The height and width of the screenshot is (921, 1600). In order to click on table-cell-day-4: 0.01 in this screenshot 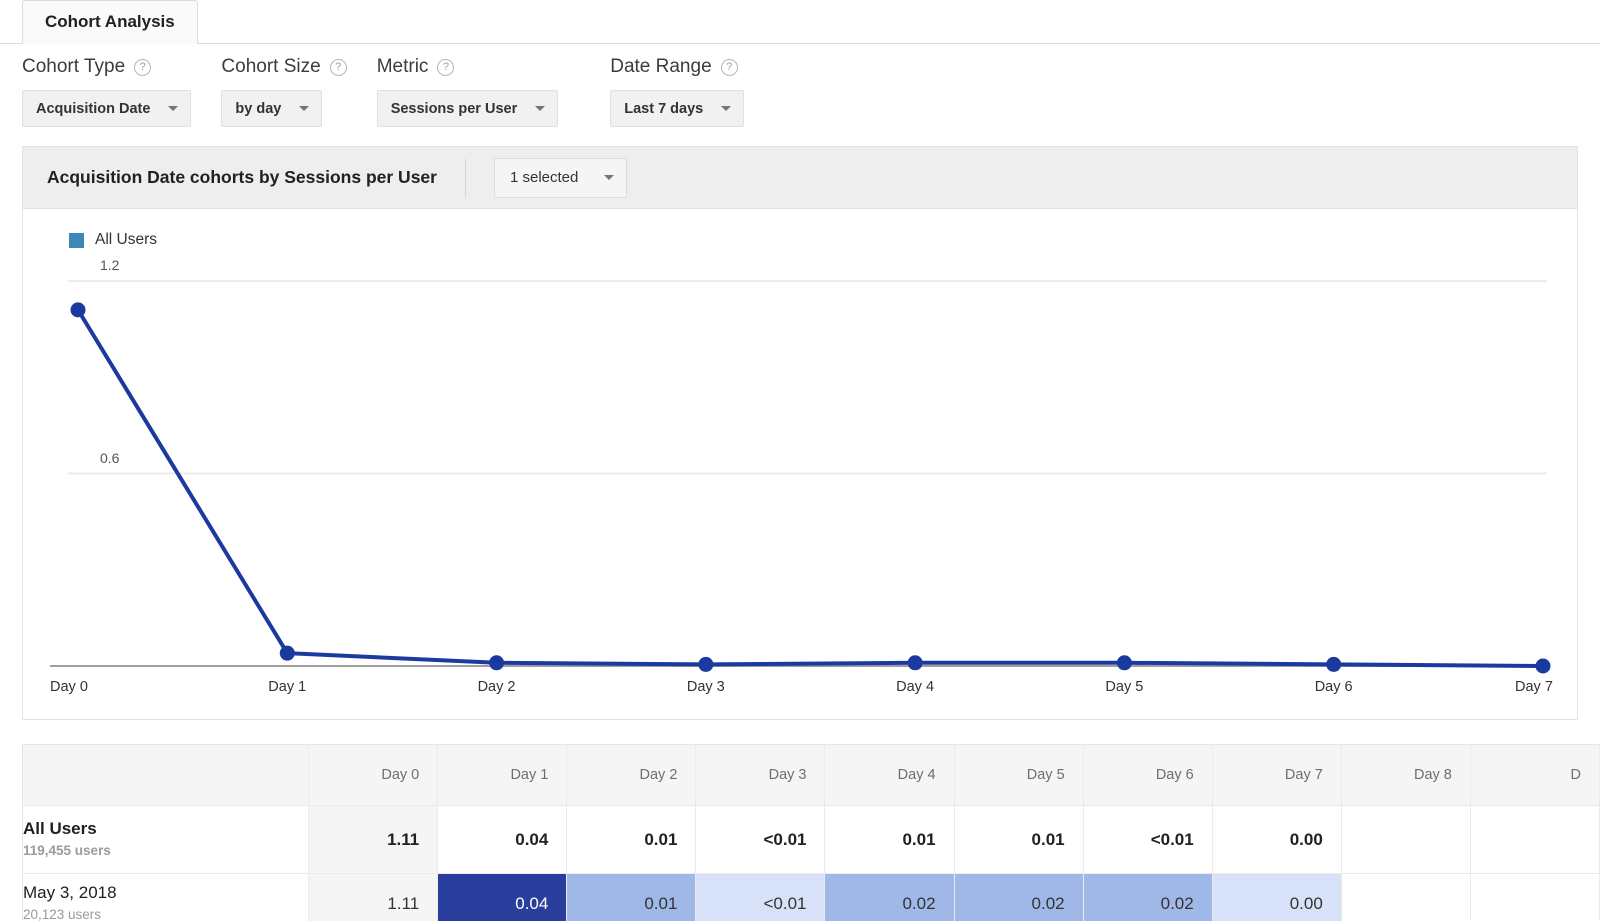, I will do `click(889, 839)`.